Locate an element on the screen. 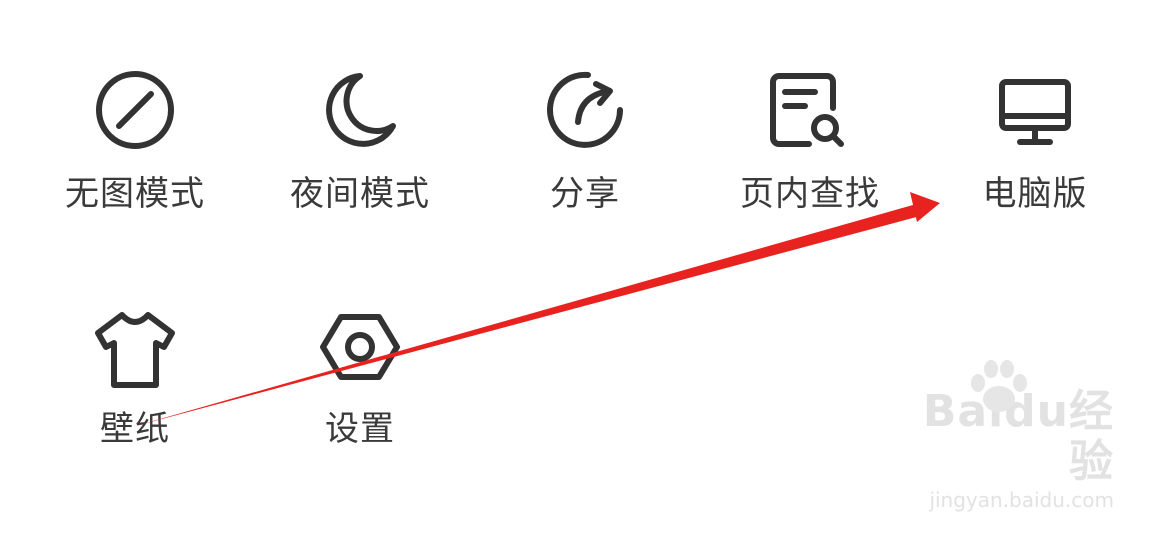 The image size is (1170, 541). monitor-icon is located at coordinates (1035, 115).